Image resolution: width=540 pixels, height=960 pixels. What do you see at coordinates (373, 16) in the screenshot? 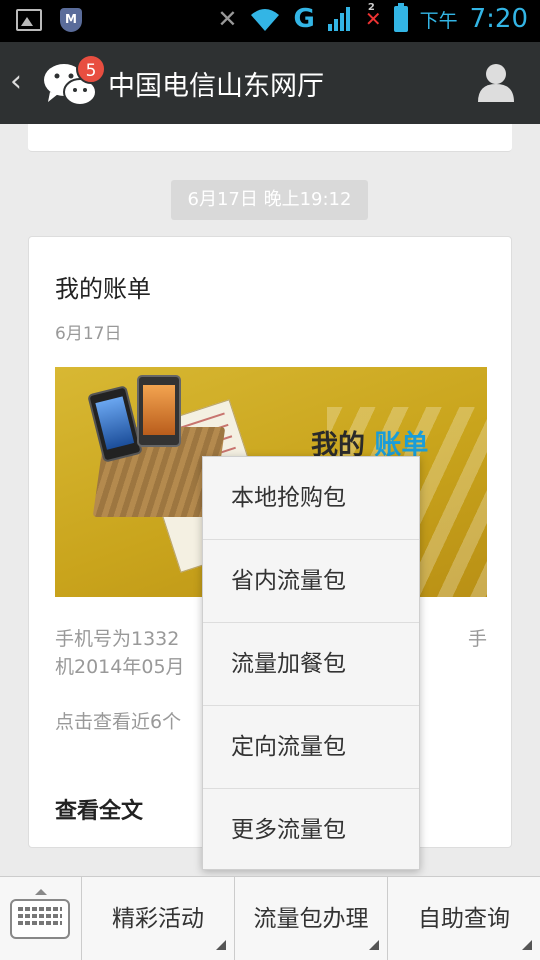
I see `no-sim-icon: 2 ✕` at bounding box center [373, 16].